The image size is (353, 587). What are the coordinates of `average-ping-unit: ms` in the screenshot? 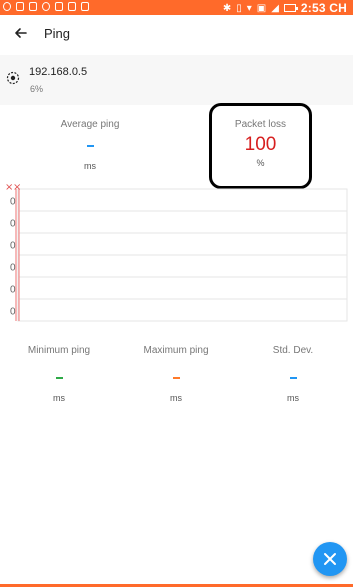 It's located at (90, 166).